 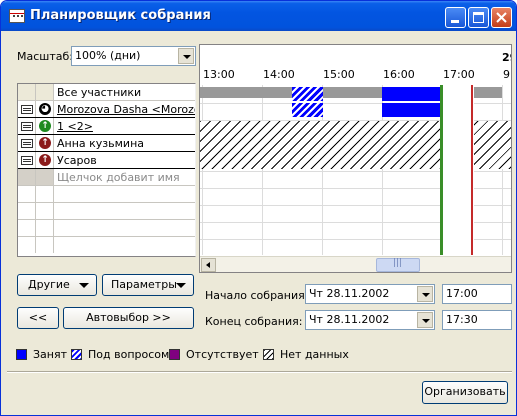 What do you see at coordinates (126, 177) in the screenshot?
I see `add-attendee-placeholder: Щелчок добавит имя` at bounding box center [126, 177].